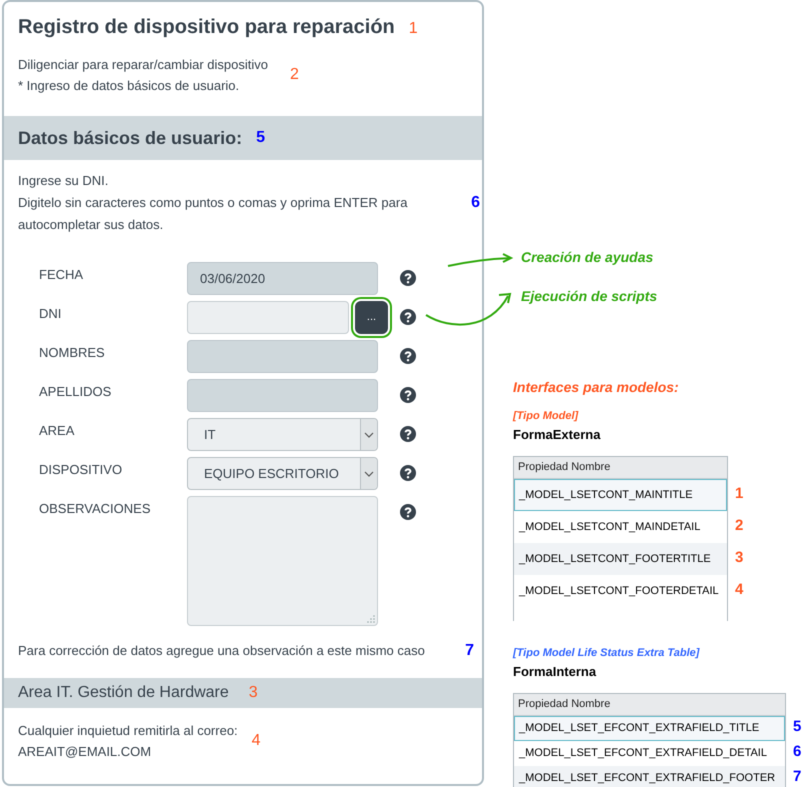 The height and width of the screenshot is (787, 807). Describe the element at coordinates (371, 619) in the screenshot. I see `resize-grip-icon` at that location.